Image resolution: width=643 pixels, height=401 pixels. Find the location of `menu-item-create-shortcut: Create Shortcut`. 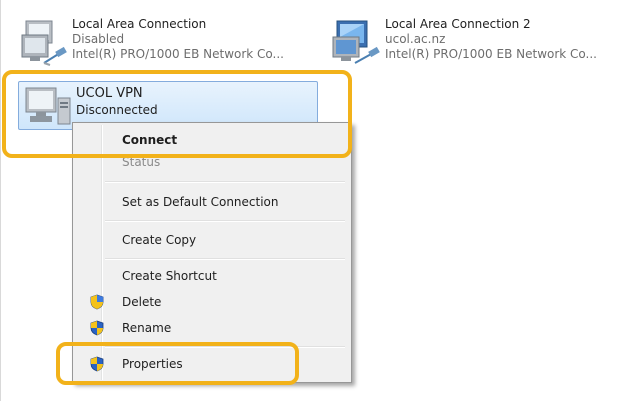

menu-item-create-shortcut: Create Shortcut is located at coordinates (211, 276).